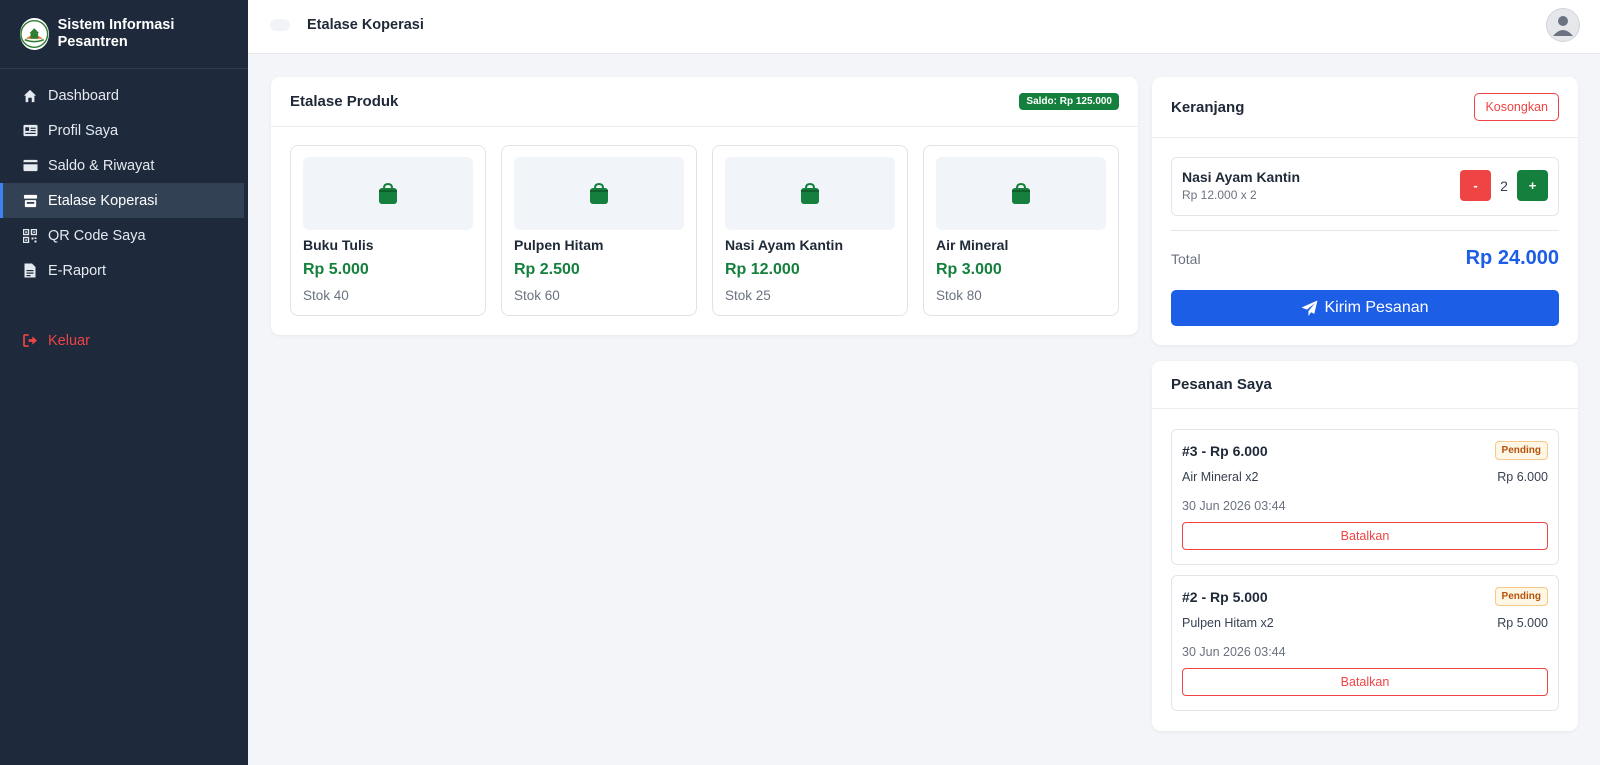 Image resolution: width=1600 pixels, height=765 pixels. I want to click on product-card: Nasi Ayam Kantin Rp 12.000 Stok 25, so click(810, 230).